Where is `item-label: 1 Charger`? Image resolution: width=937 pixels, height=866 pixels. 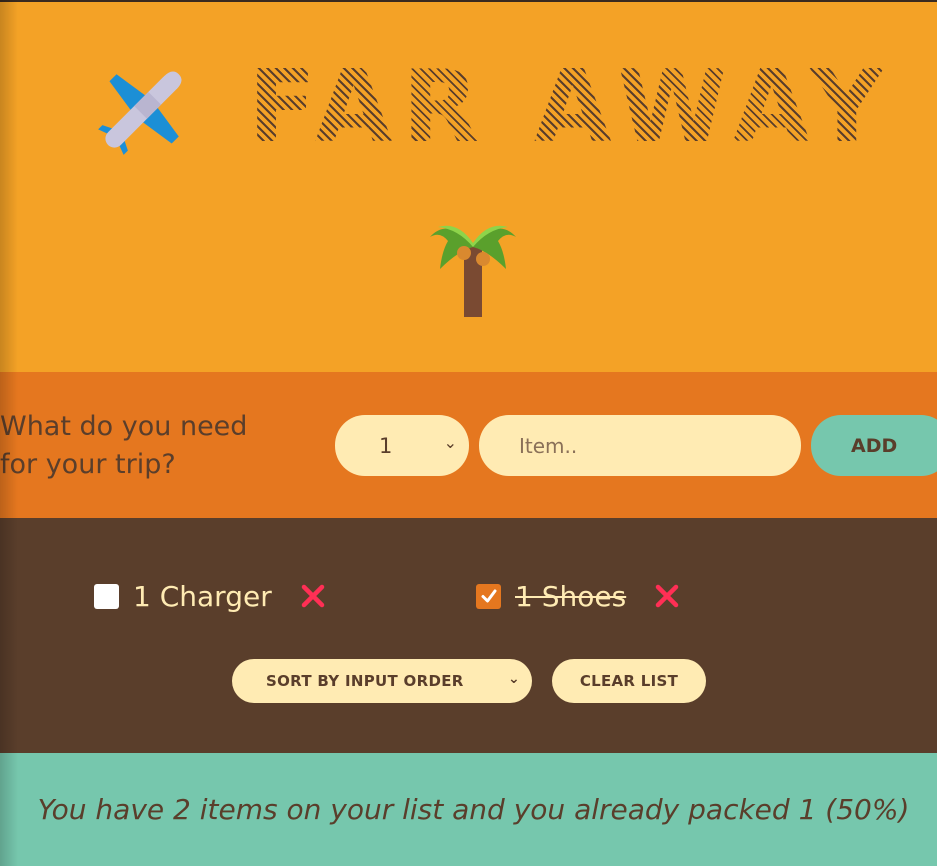 item-label: 1 Charger is located at coordinates (202, 596).